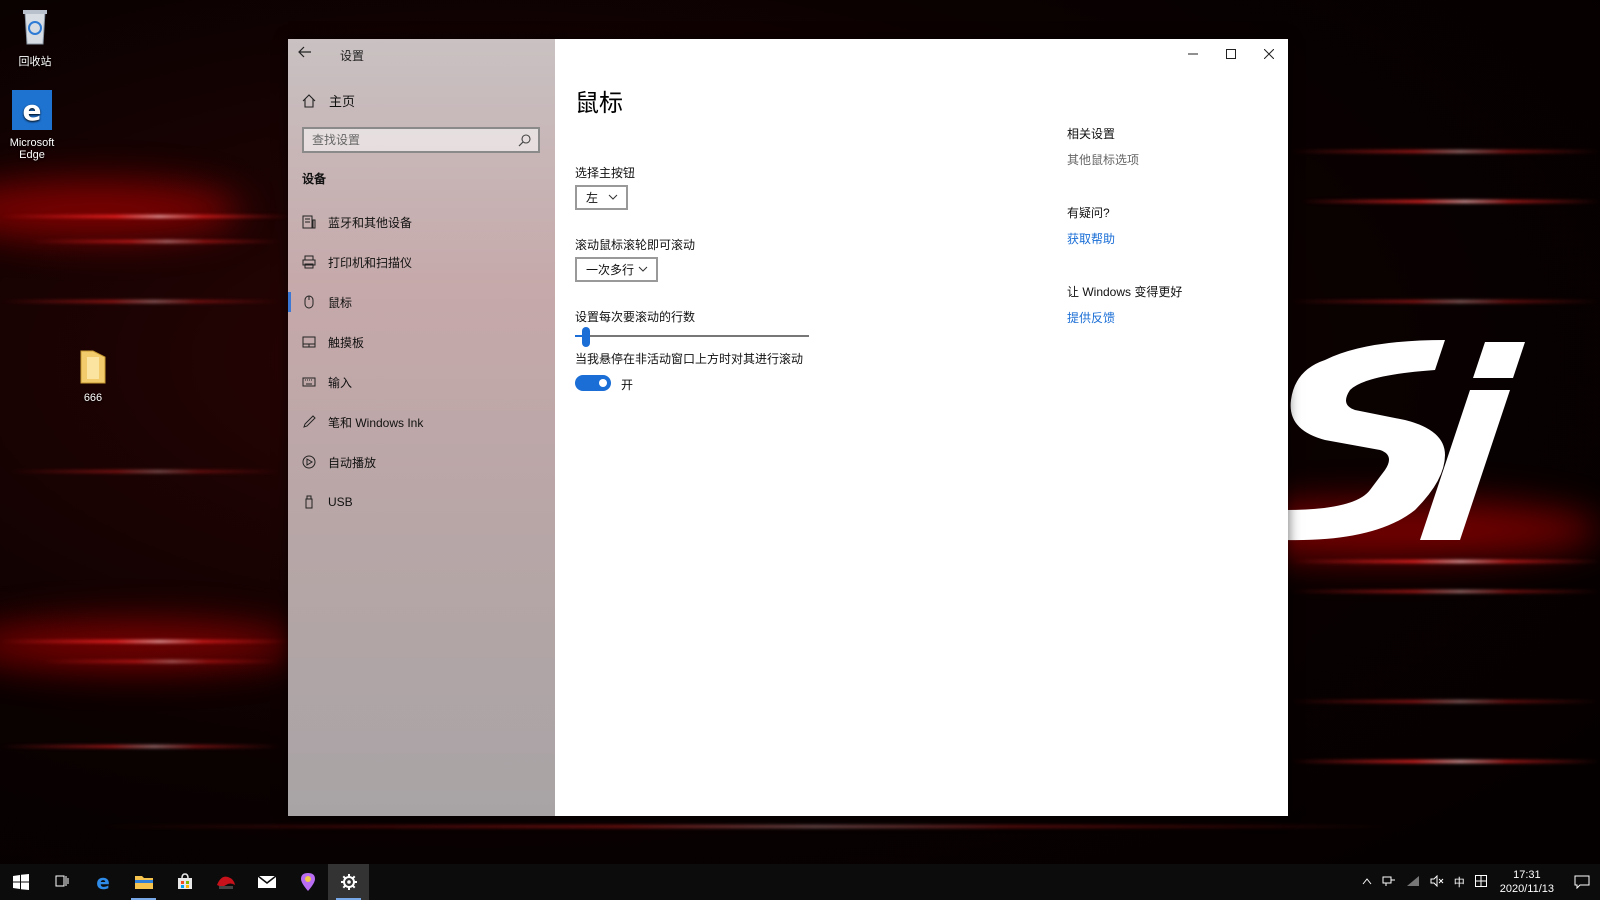 The height and width of the screenshot is (900, 1600). Describe the element at coordinates (599, 103) in the screenshot. I see `page-title: 鼠标` at that location.